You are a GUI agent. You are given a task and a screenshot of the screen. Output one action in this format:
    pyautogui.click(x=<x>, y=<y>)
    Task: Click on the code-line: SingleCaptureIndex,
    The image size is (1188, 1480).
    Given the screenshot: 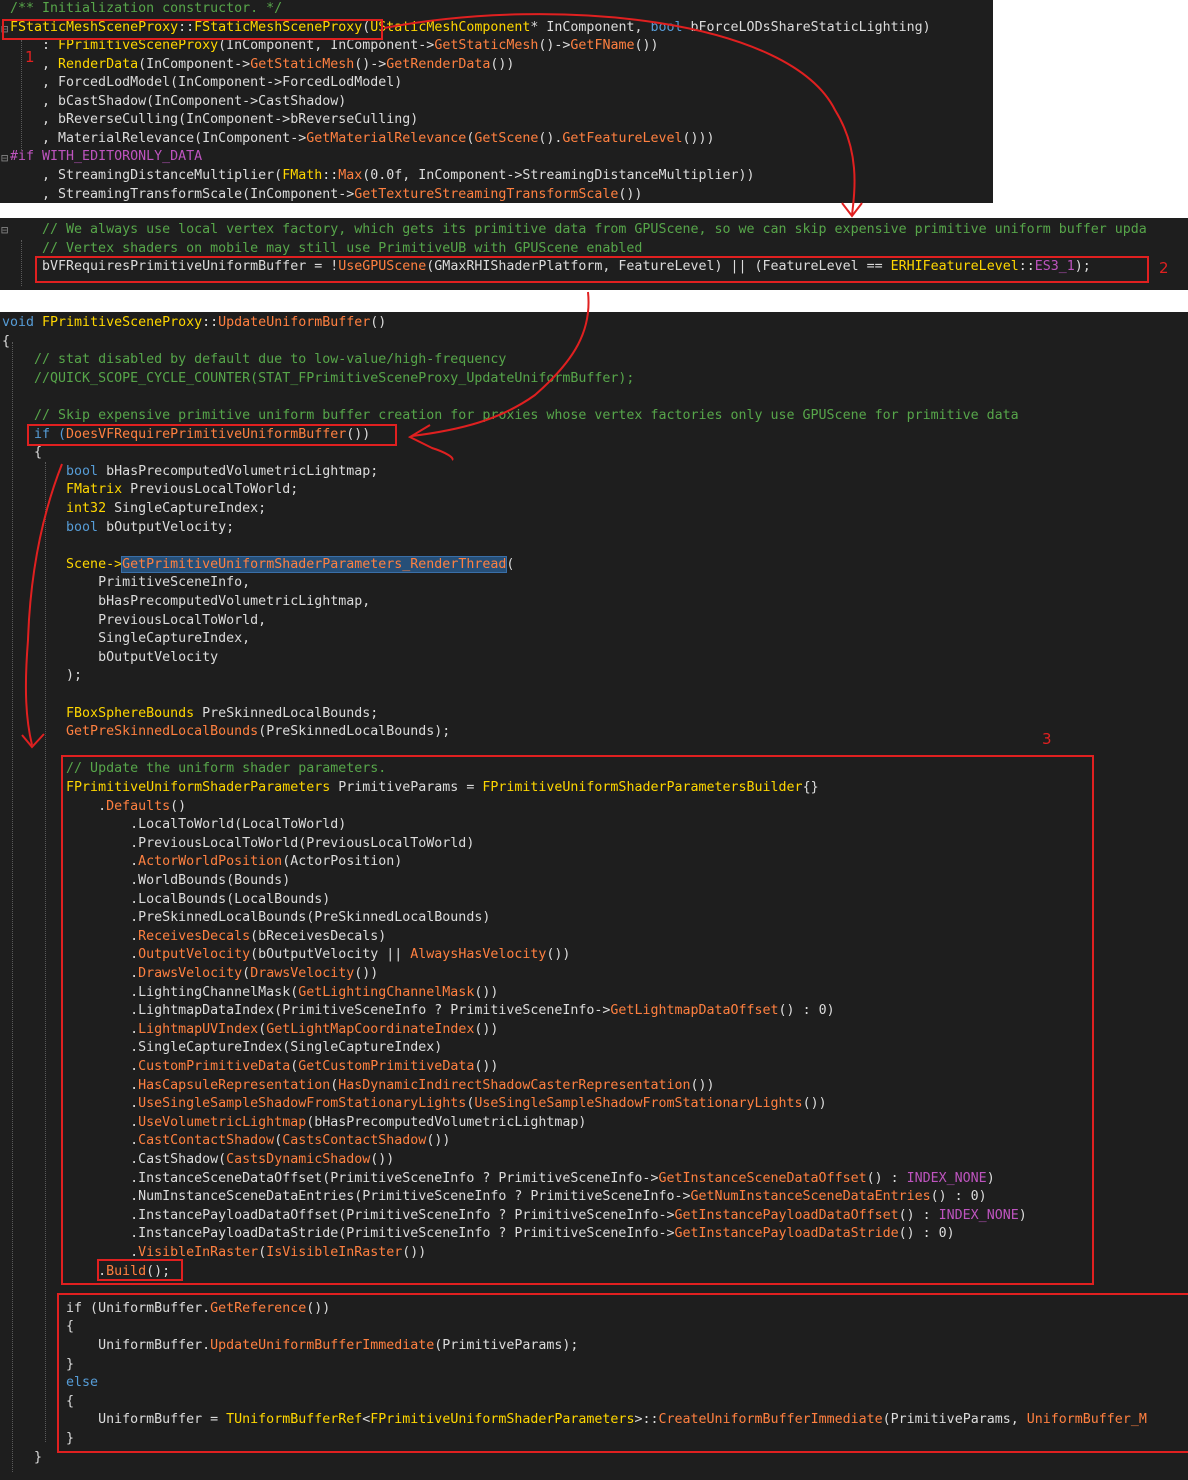 What is the action you would take?
    pyautogui.click(x=126, y=639)
    